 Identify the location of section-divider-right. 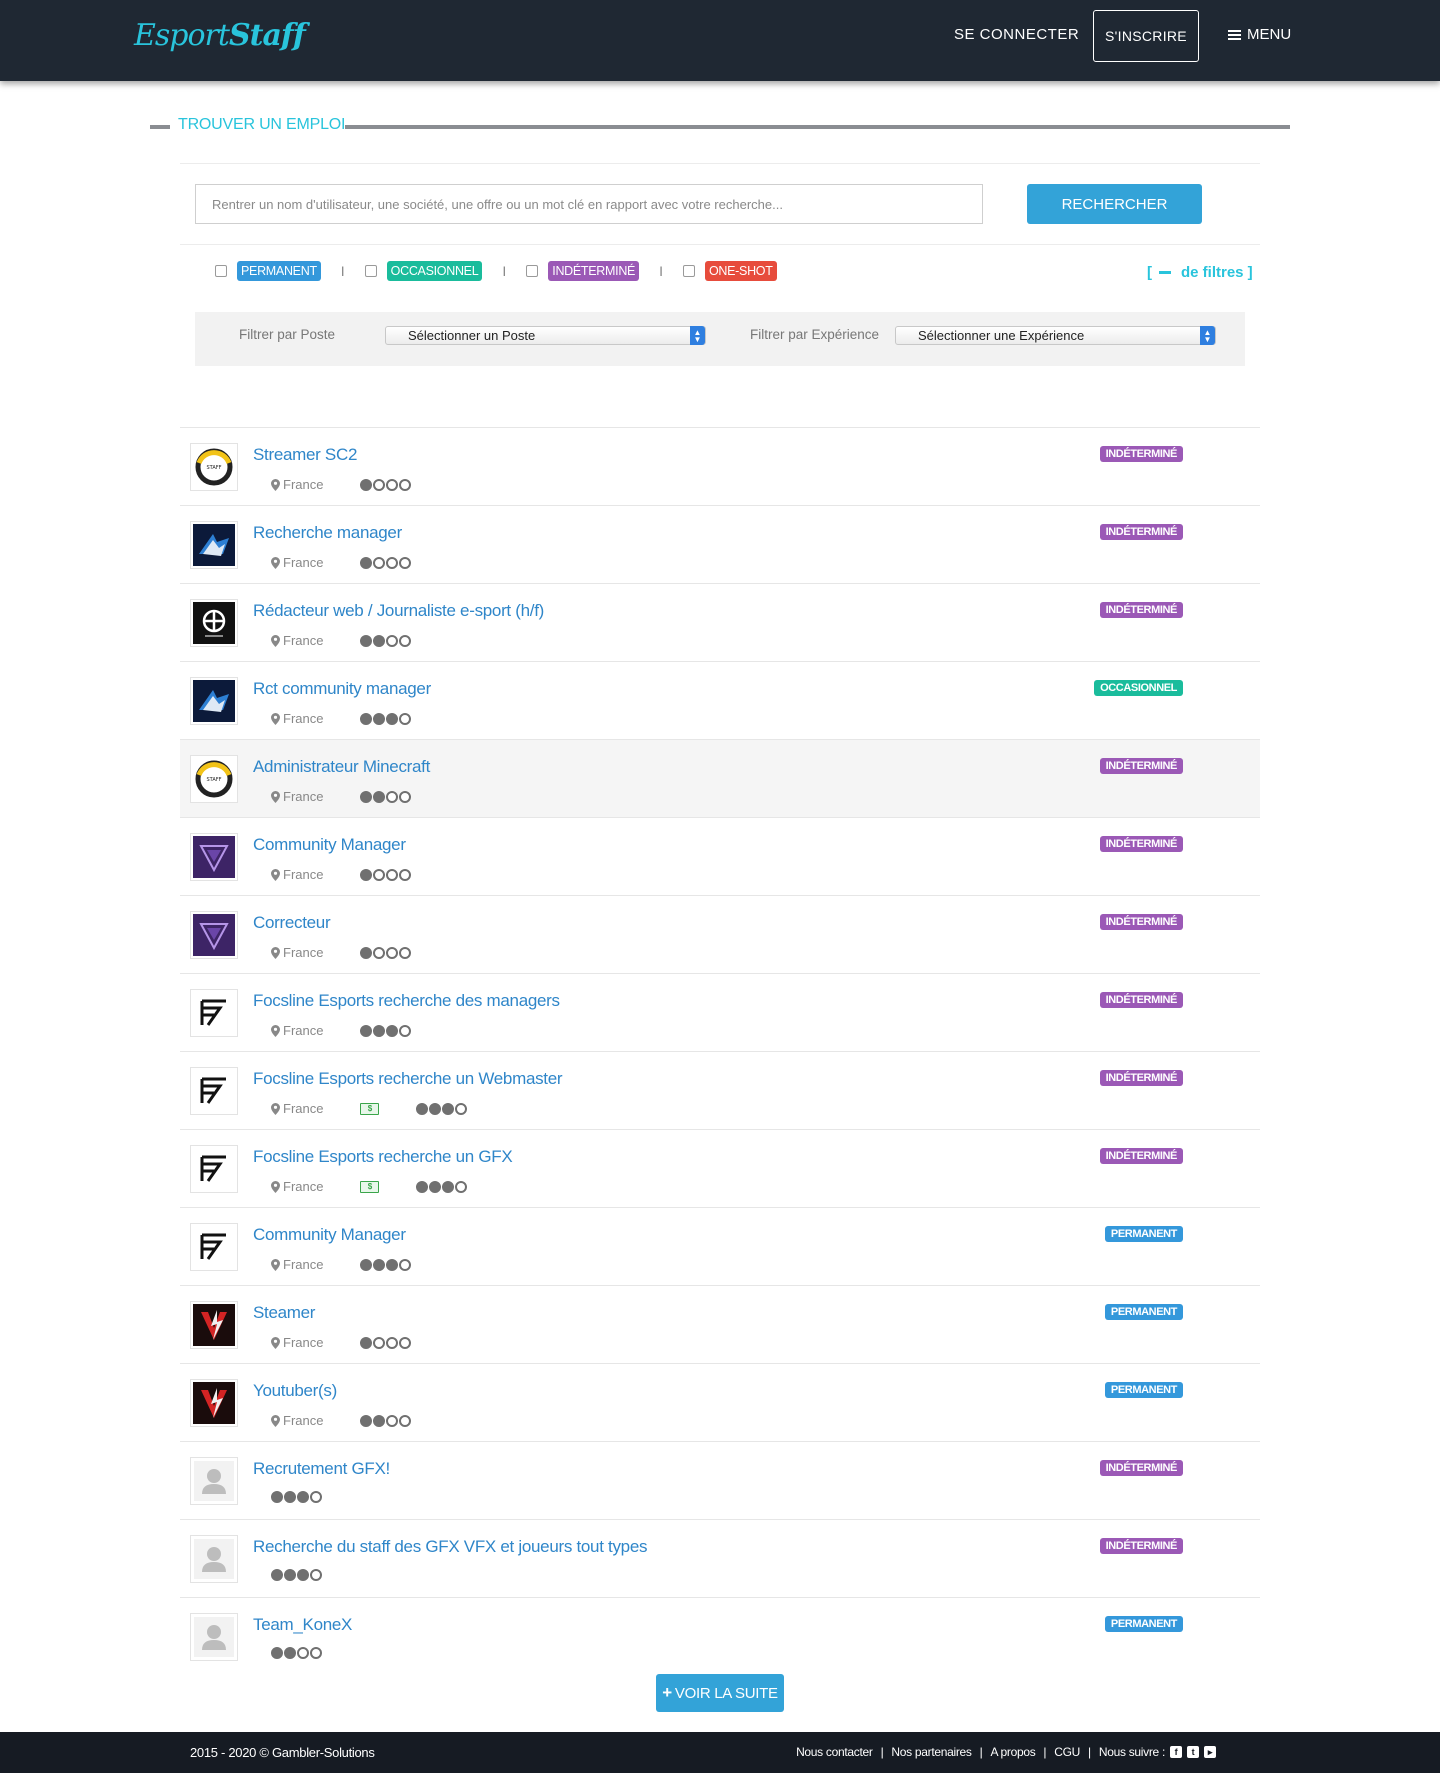
(817, 127).